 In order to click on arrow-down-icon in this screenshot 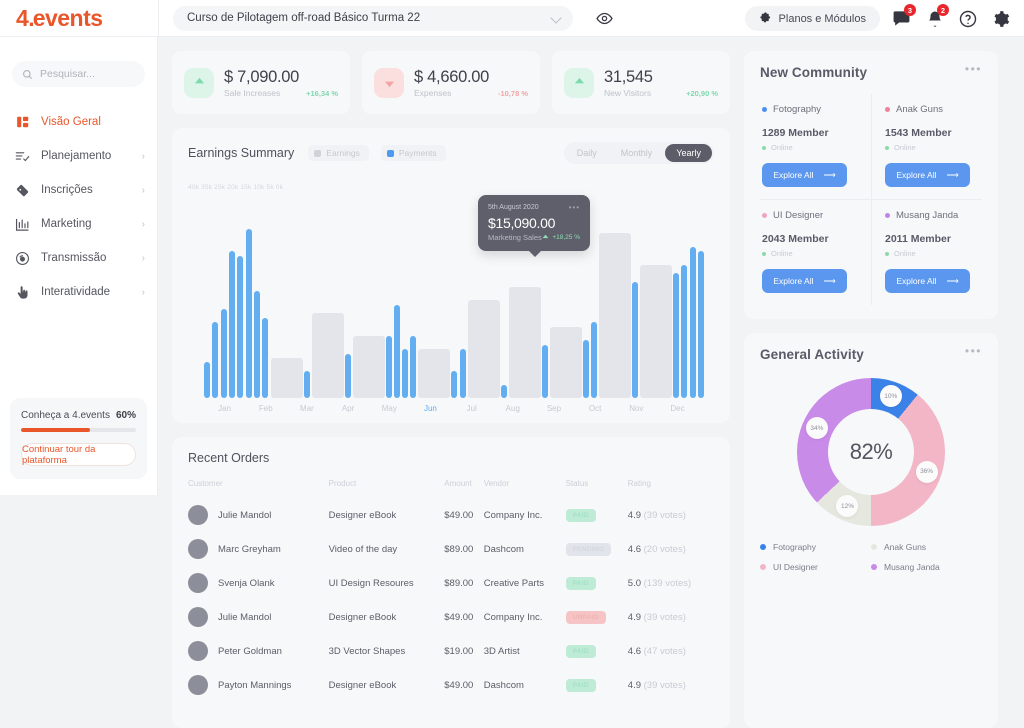, I will do `click(389, 82)`.